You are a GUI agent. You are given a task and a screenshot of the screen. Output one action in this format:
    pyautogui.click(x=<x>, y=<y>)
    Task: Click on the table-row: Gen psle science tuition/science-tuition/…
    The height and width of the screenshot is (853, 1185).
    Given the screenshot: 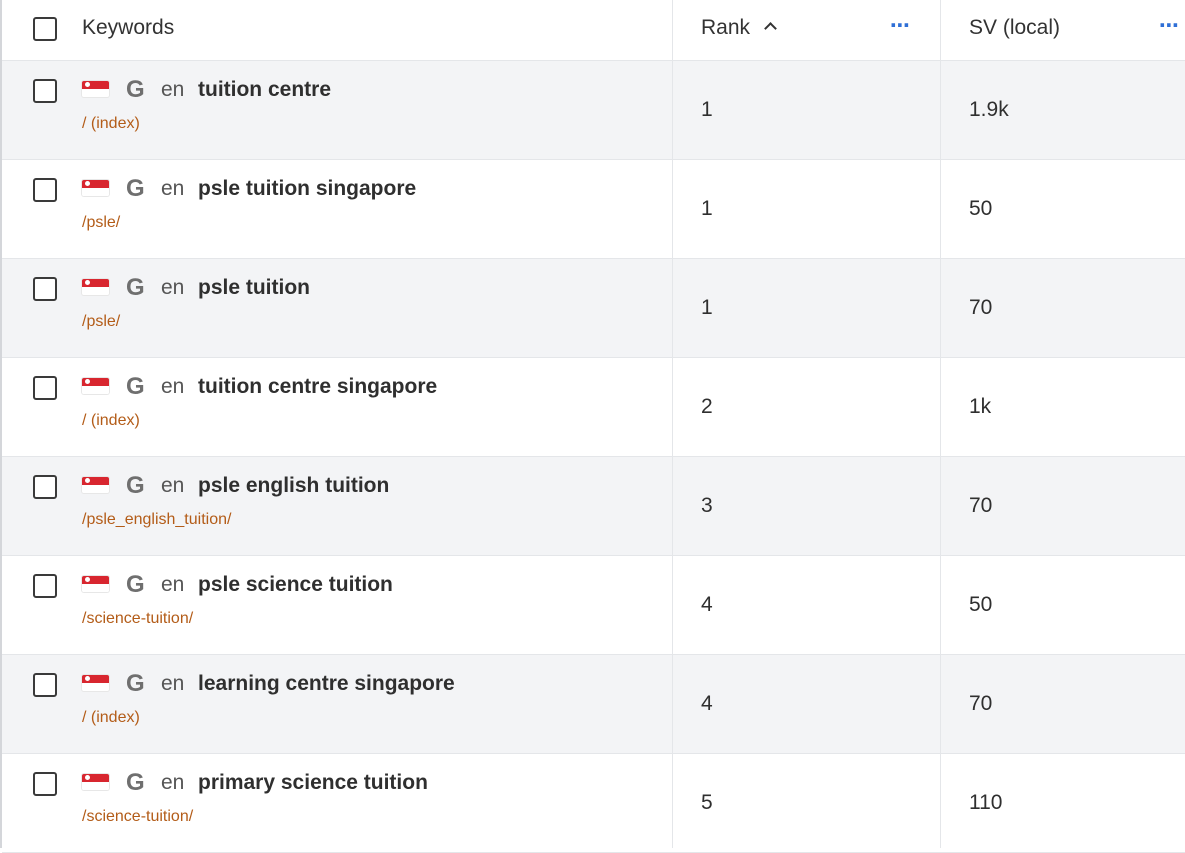 What is the action you would take?
    pyautogui.click(x=593, y=605)
    